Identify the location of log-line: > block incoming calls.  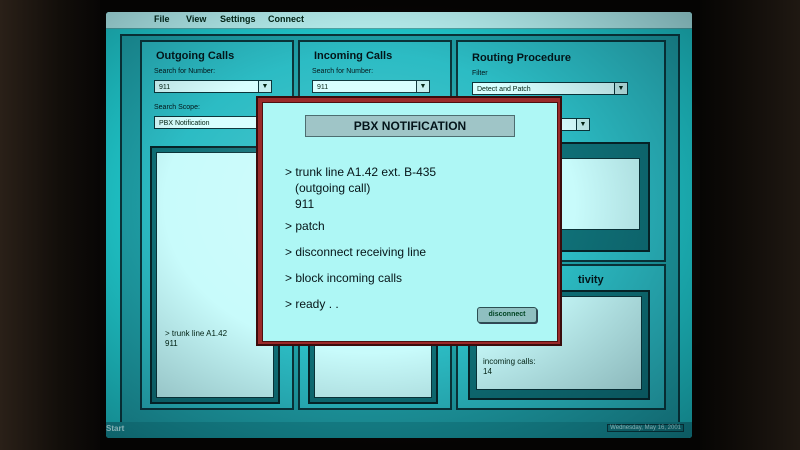
(344, 278).